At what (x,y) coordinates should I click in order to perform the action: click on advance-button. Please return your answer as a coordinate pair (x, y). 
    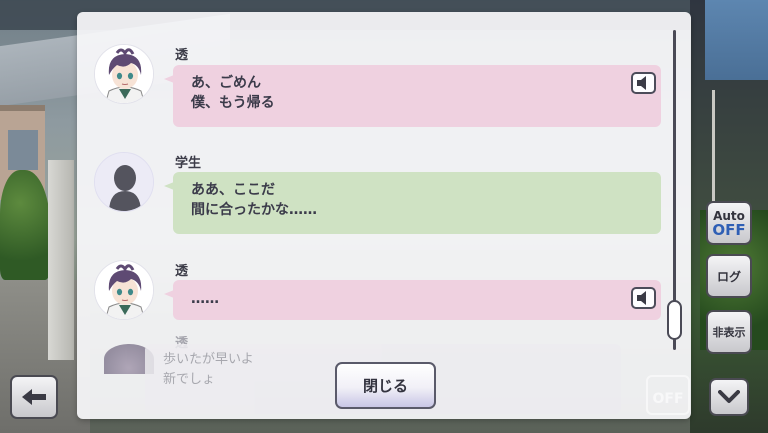
    Looking at the image, I should click on (729, 397).